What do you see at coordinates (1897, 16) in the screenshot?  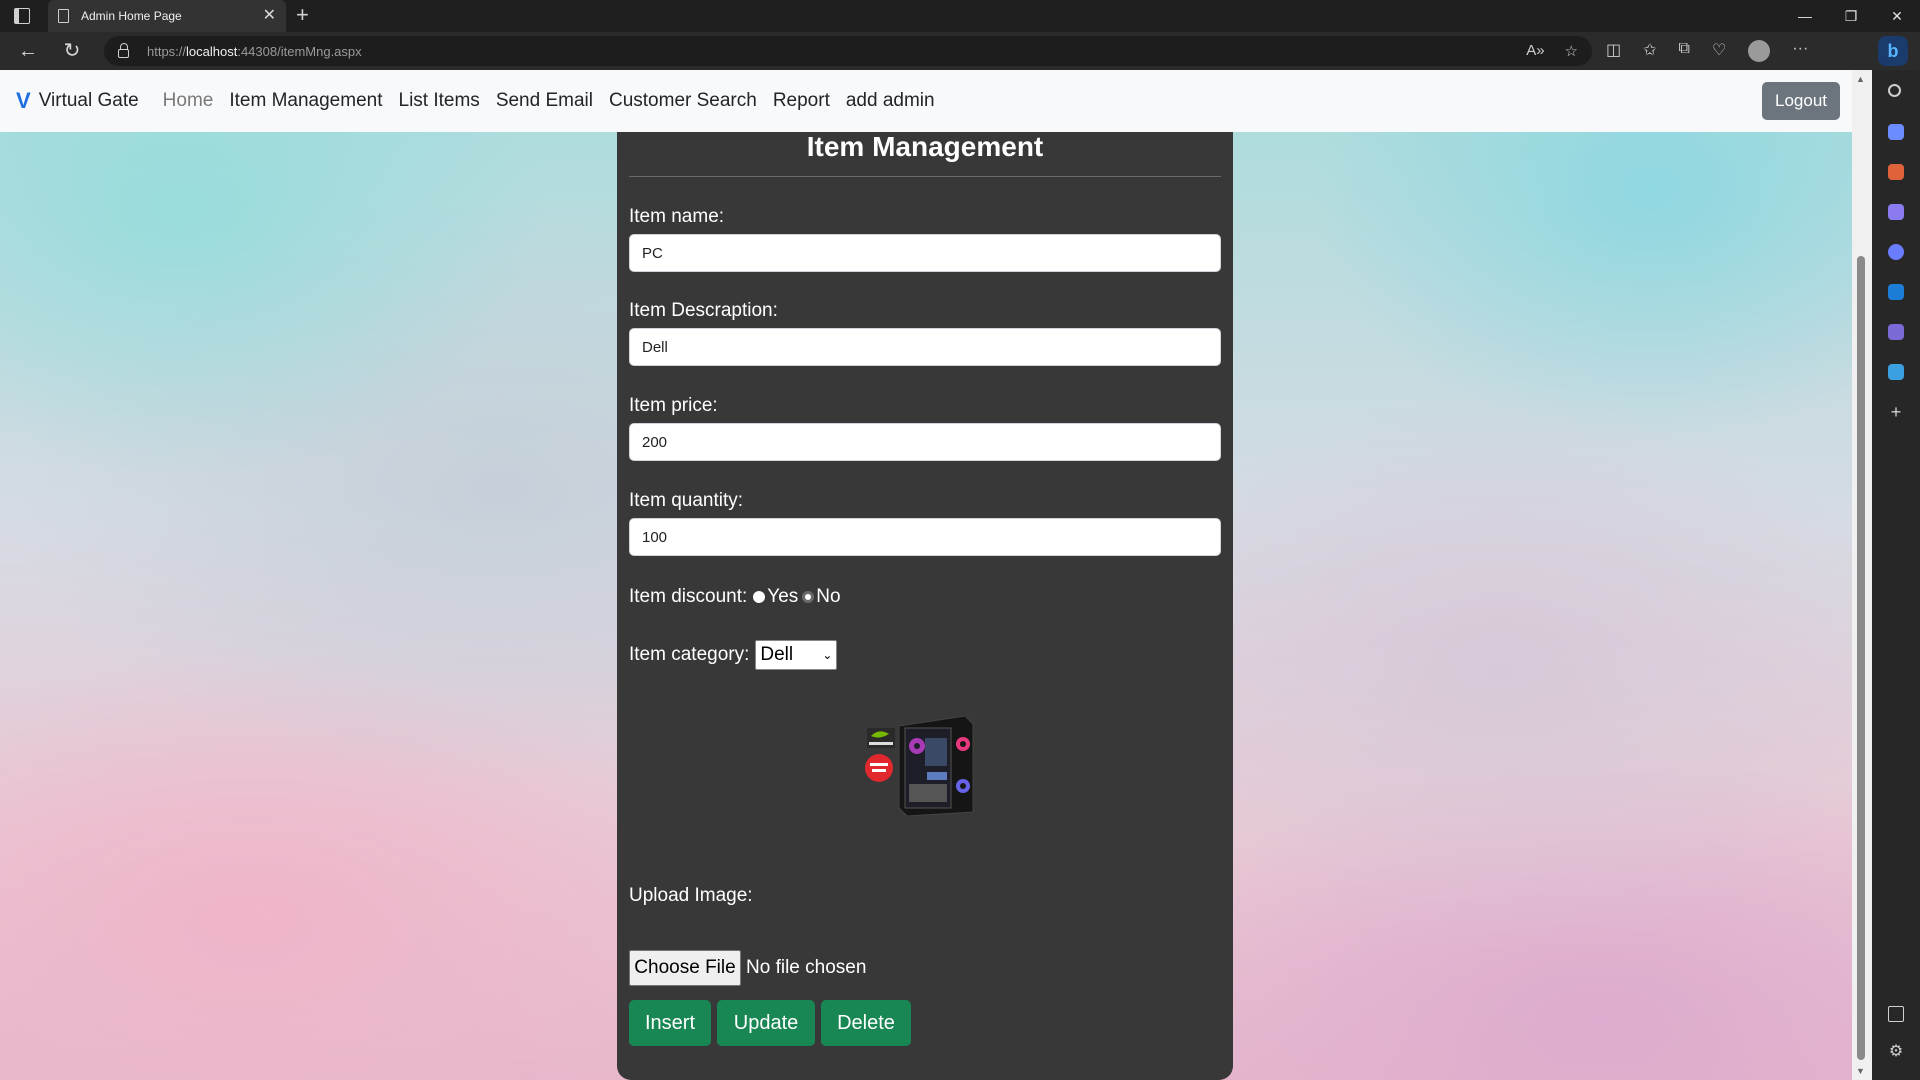 I see `close-window-icon: ✕` at bounding box center [1897, 16].